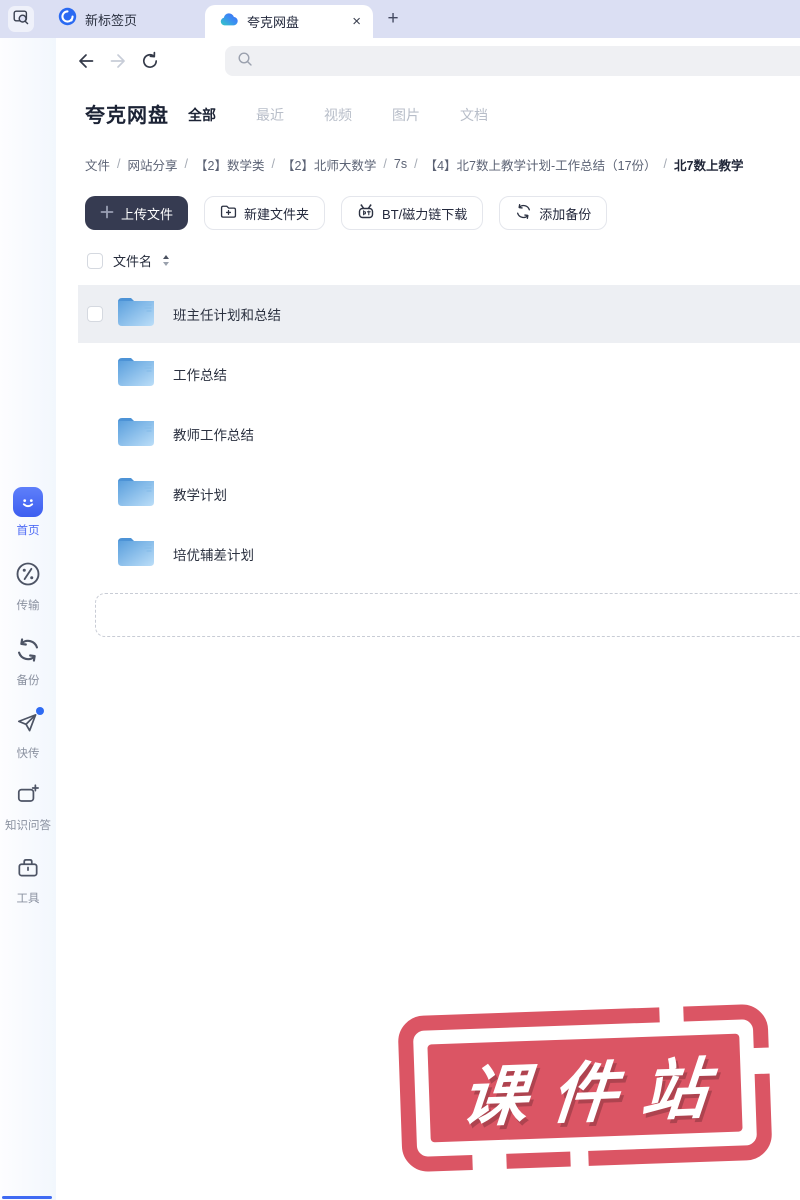  What do you see at coordinates (213, 555) in the screenshot?
I see `folder-name: 培优辅差计划` at bounding box center [213, 555].